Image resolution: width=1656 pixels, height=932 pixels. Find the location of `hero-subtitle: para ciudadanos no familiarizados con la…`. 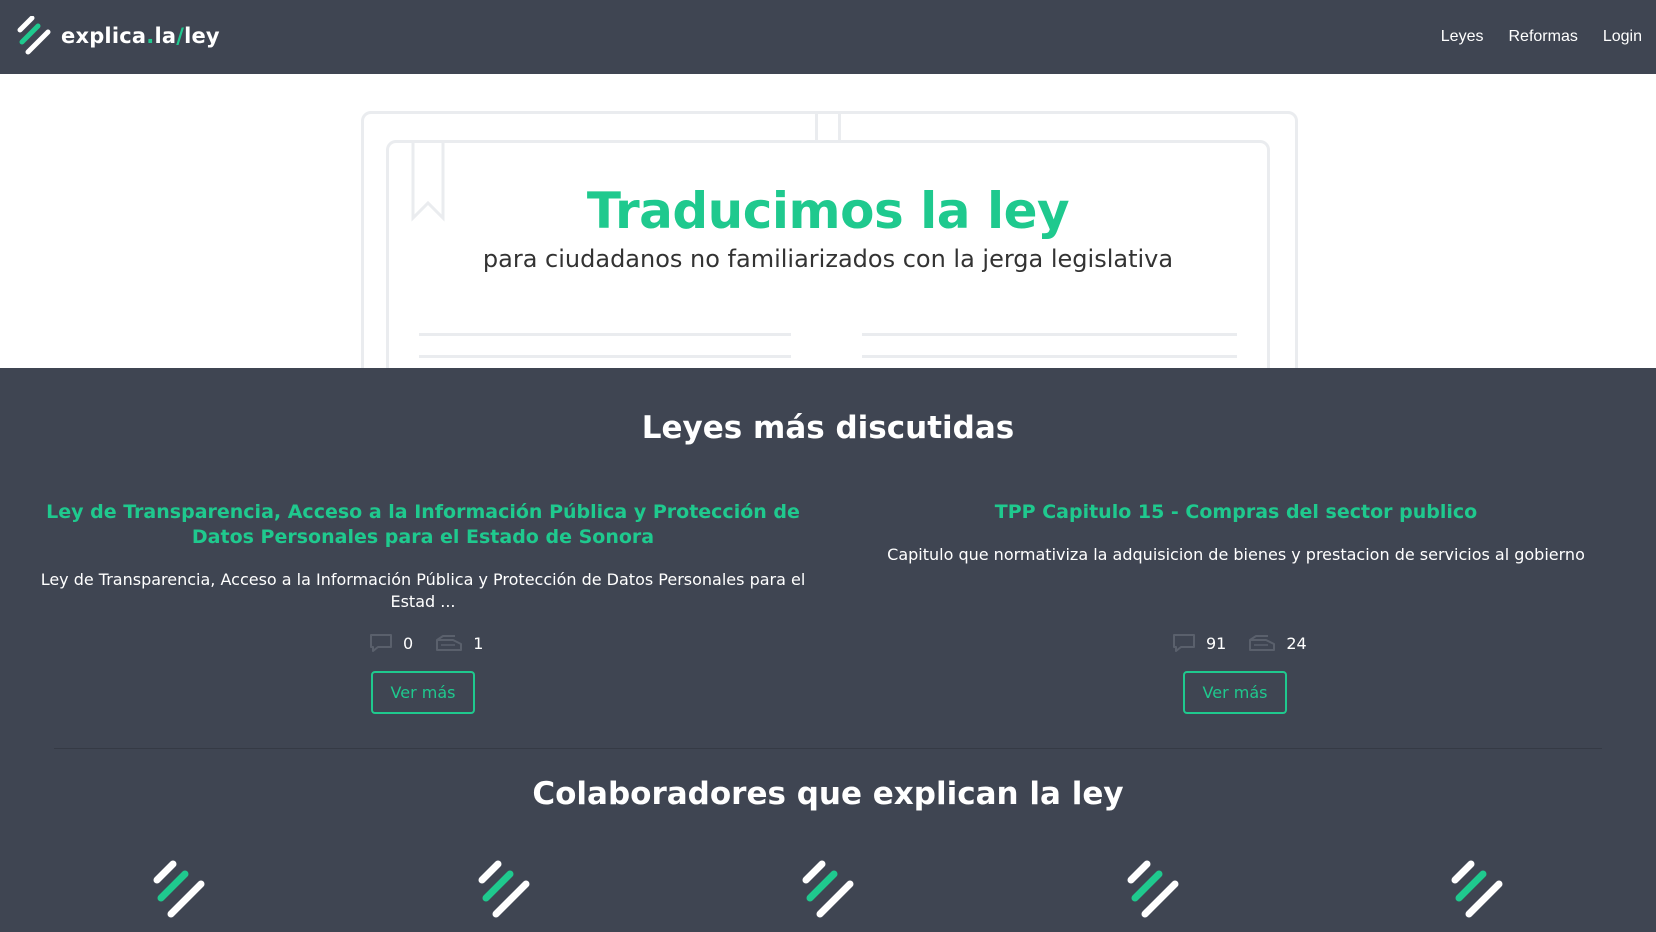

hero-subtitle: para ciudadanos no familiarizados con la… is located at coordinates (828, 259).